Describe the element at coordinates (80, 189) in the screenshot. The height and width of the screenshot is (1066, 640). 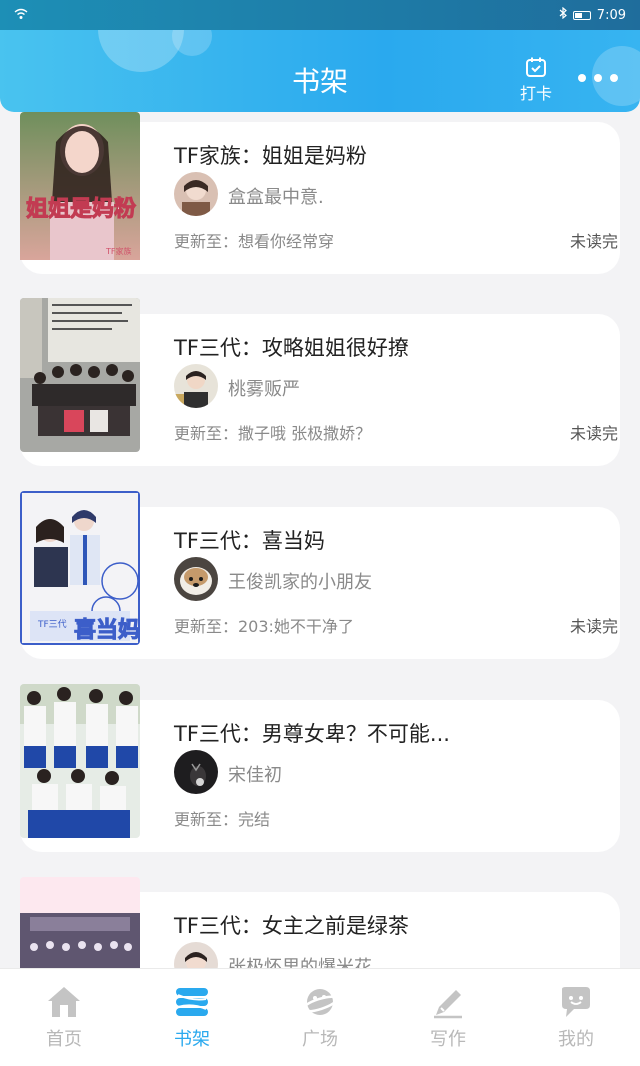
I see `book-cover: 姐姐是妈粉 TF家族` at that location.